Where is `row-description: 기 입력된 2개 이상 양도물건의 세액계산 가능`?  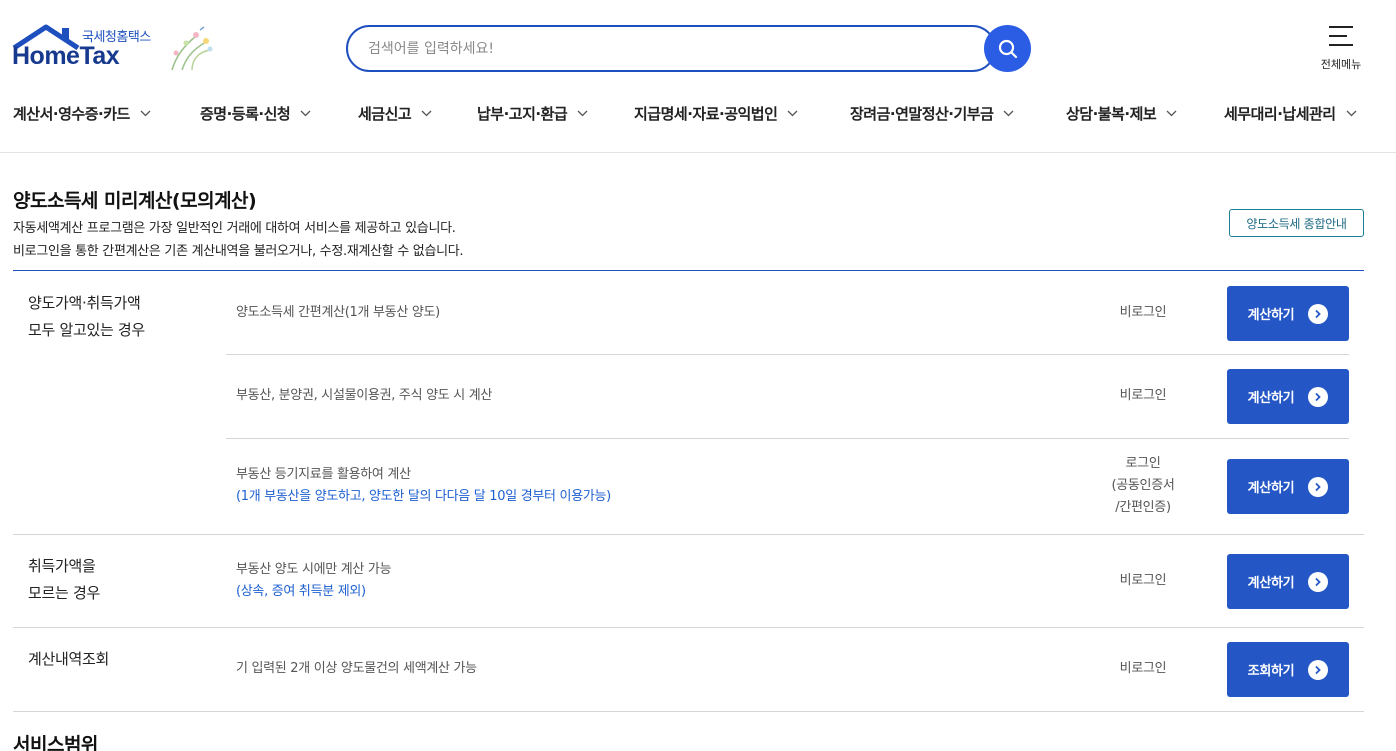
row-description: 기 입력된 2개 이상 양도물건의 세액계산 가능 is located at coordinates (356, 668).